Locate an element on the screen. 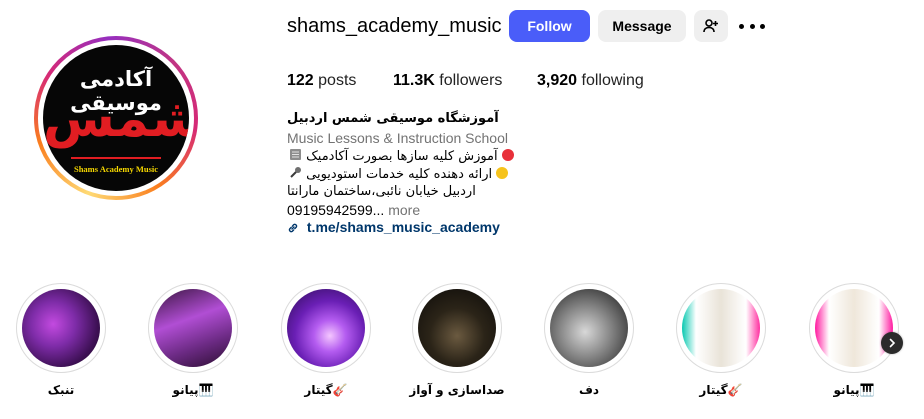 The width and height of the screenshot is (924, 419). logo-sub-text: Shams Academy Music is located at coordinates (116, 169).